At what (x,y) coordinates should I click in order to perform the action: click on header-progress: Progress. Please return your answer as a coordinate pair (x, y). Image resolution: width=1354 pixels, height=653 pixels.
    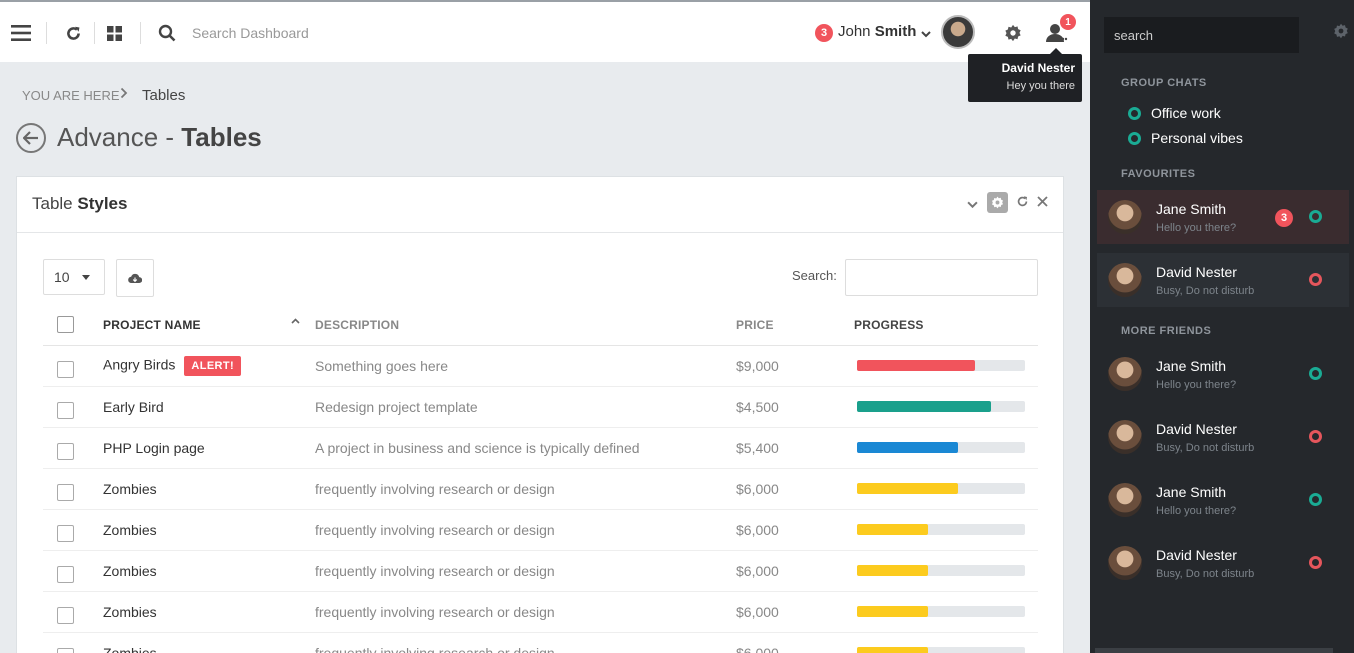
    Looking at the image, I should click on (946, 325).